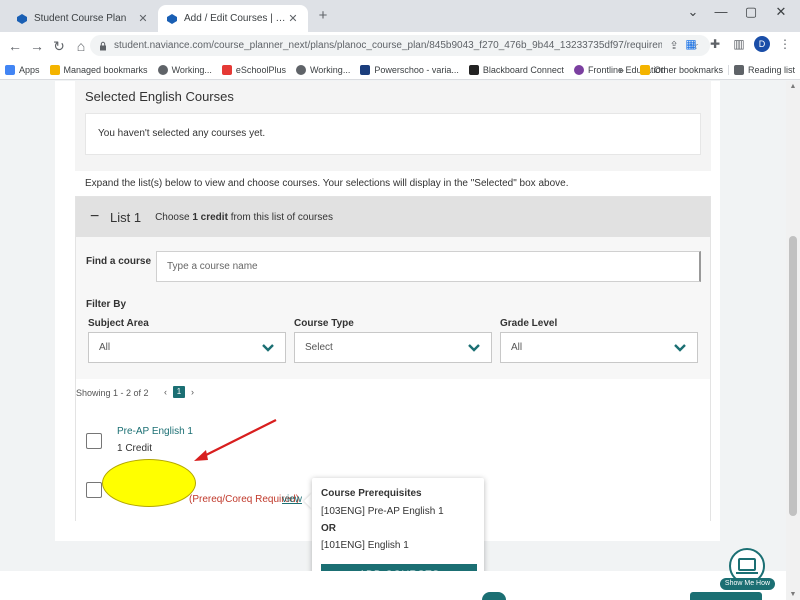  What do you see at coordinates (10, 69) in the screenshot?
I see `apps-grid-icon` at bounding box center [10, 69].